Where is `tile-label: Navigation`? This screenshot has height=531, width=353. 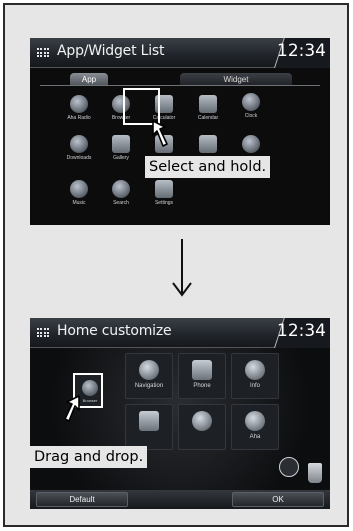
tile-label: Navigation is located at coordinates (149, 386).